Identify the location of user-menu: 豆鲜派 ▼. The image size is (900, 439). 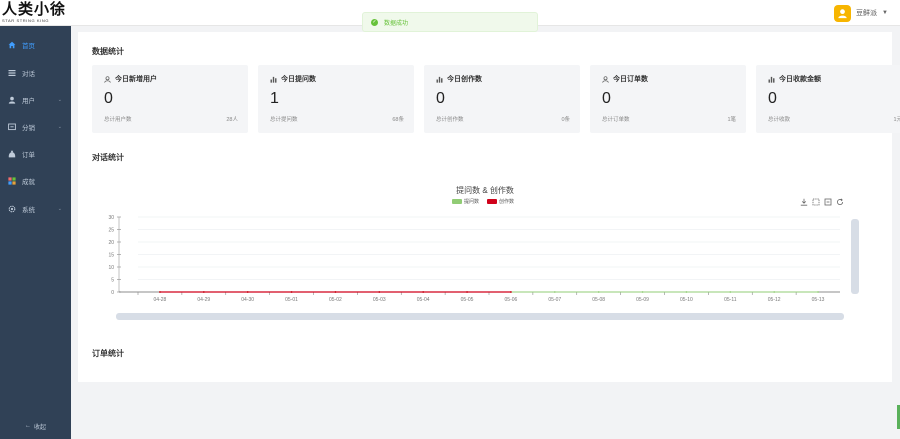
(861, 13).